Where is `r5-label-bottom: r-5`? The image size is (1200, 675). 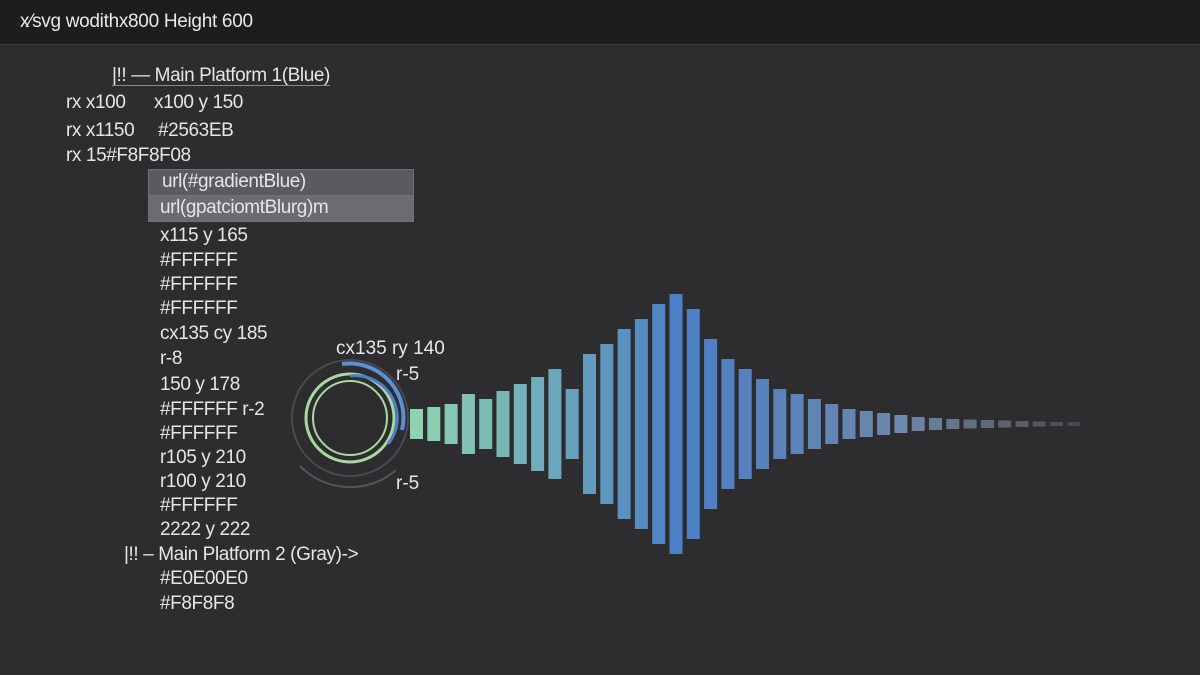
r5-label-bottom: r-5 is located at coordinates (407, 483).